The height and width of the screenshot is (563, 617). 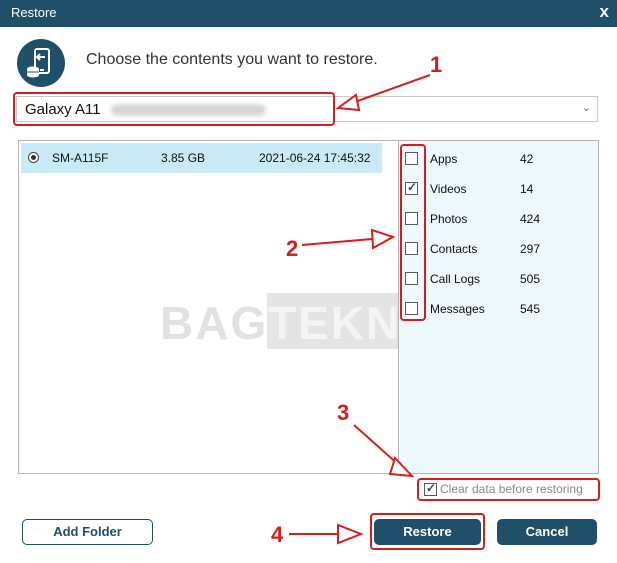 What do you see at coordinates (343, 412) in the screenshot?
I see `annotation-number-3: 3` at bounding box center [343, 412].